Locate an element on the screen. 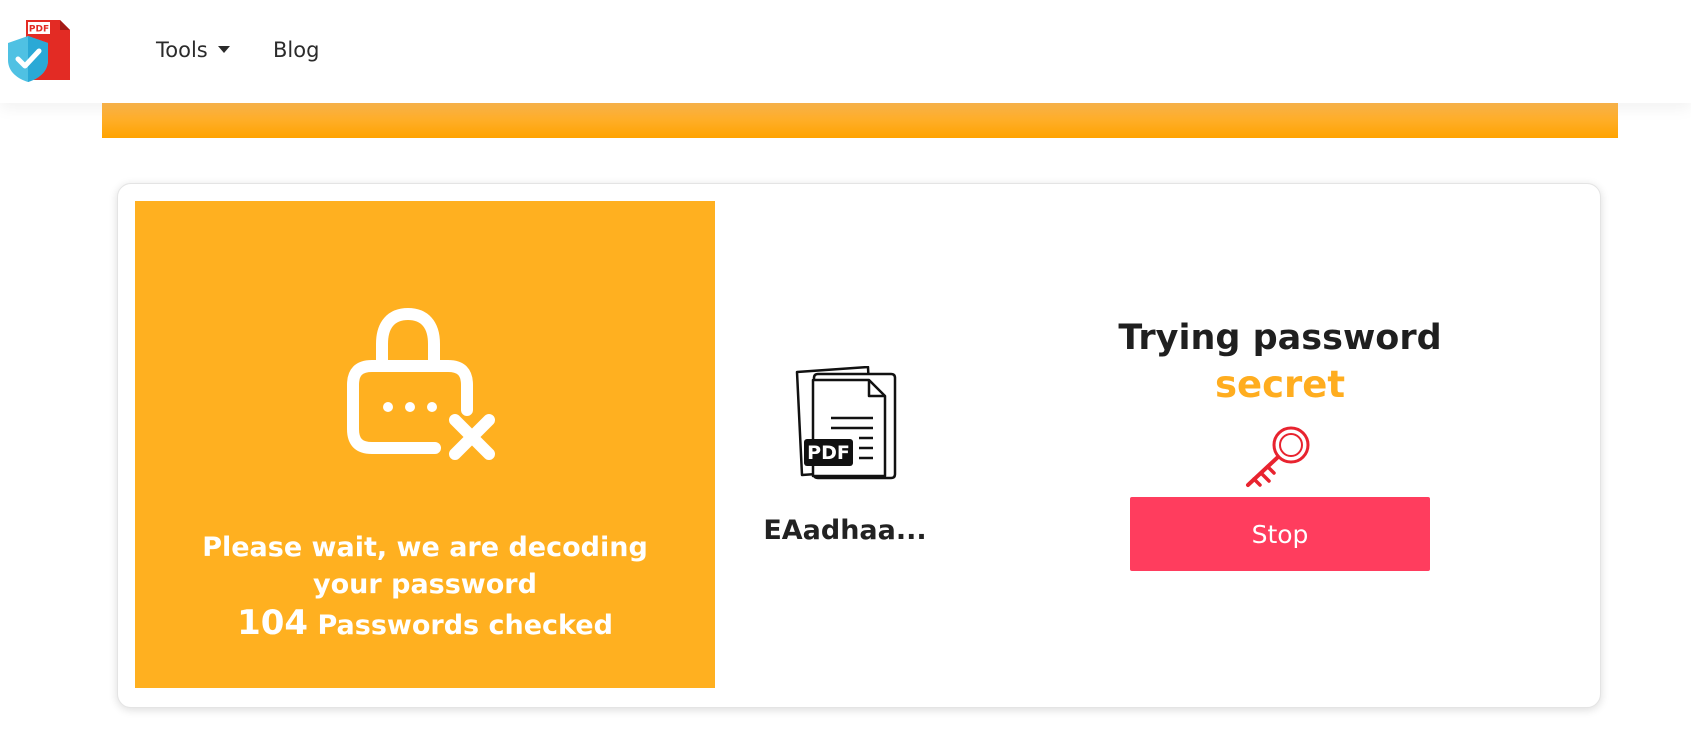 The image size is (1691, 754). key-icon is located at coordinates (1278, 456).